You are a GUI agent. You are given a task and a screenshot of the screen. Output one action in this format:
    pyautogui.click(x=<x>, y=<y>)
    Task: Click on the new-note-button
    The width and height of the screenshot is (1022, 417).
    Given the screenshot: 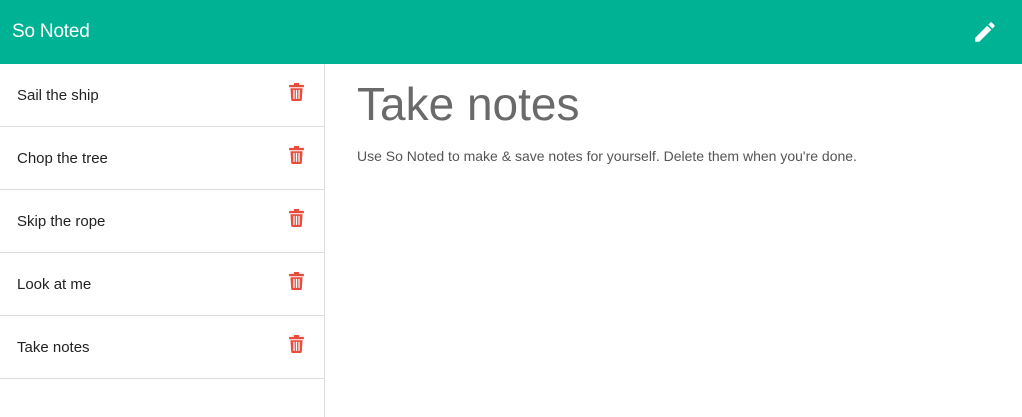 What is the action you would take?
    pyautogui.click(x=985, y=32)
    